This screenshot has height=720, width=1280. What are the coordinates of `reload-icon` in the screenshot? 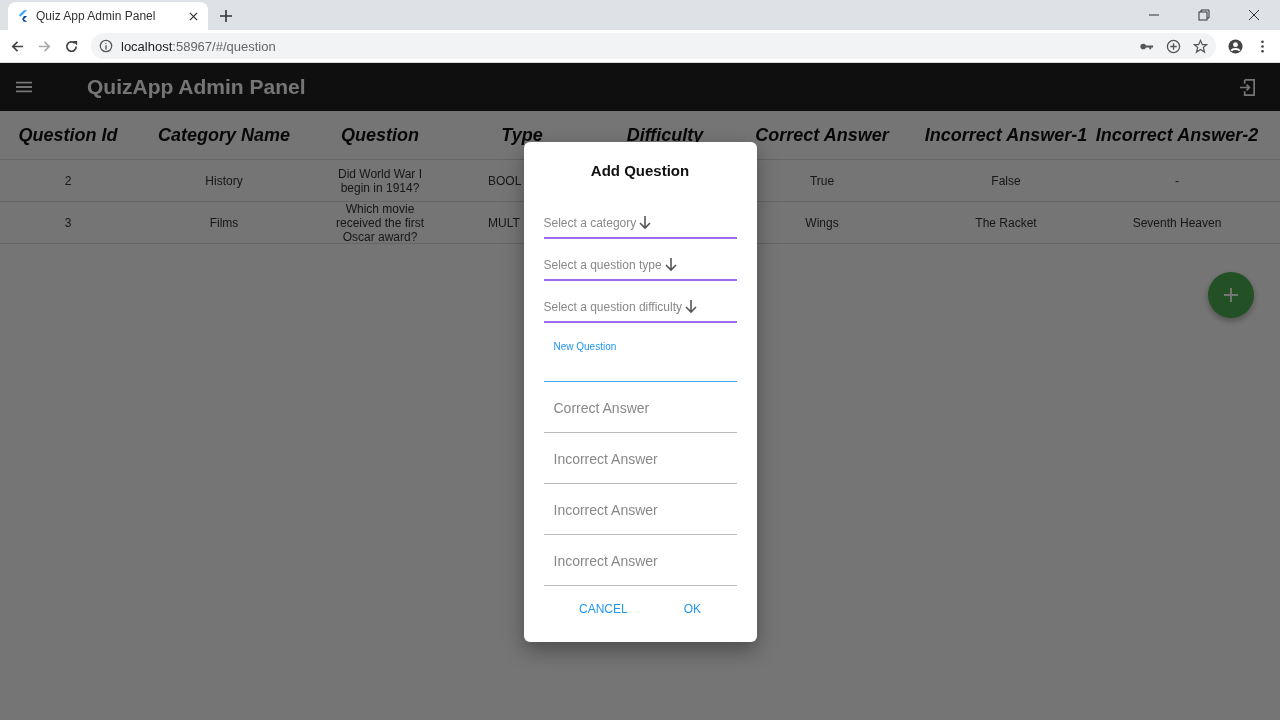 It's located at (71, 46).